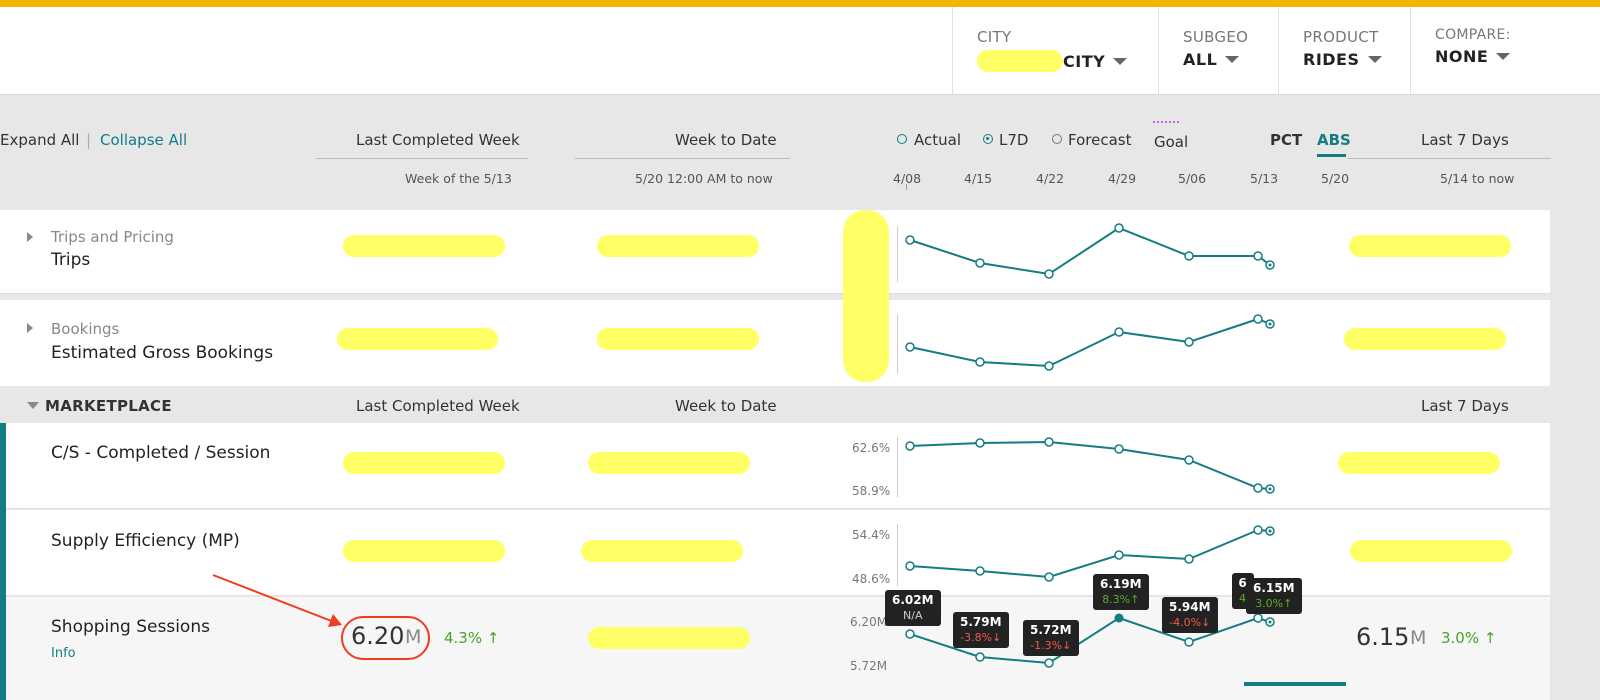 The image size is (1600, 700). I want to click on annotation-arrow, so click(273, 598).